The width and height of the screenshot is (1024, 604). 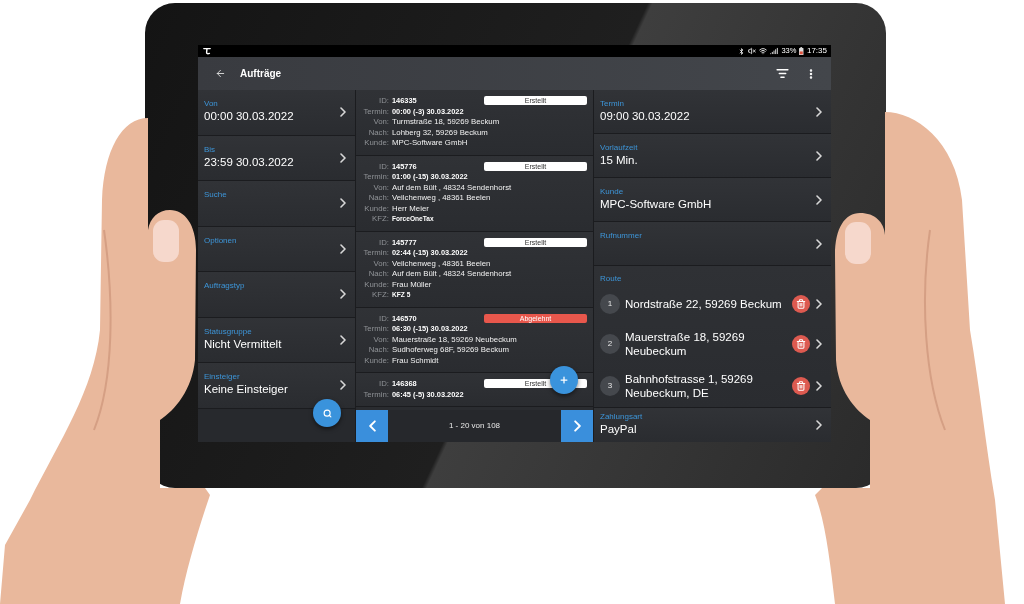 What do you see at coordinates (207, 51) in the screenshot?
I see `logo-icon` at bounding box center [207, 51].